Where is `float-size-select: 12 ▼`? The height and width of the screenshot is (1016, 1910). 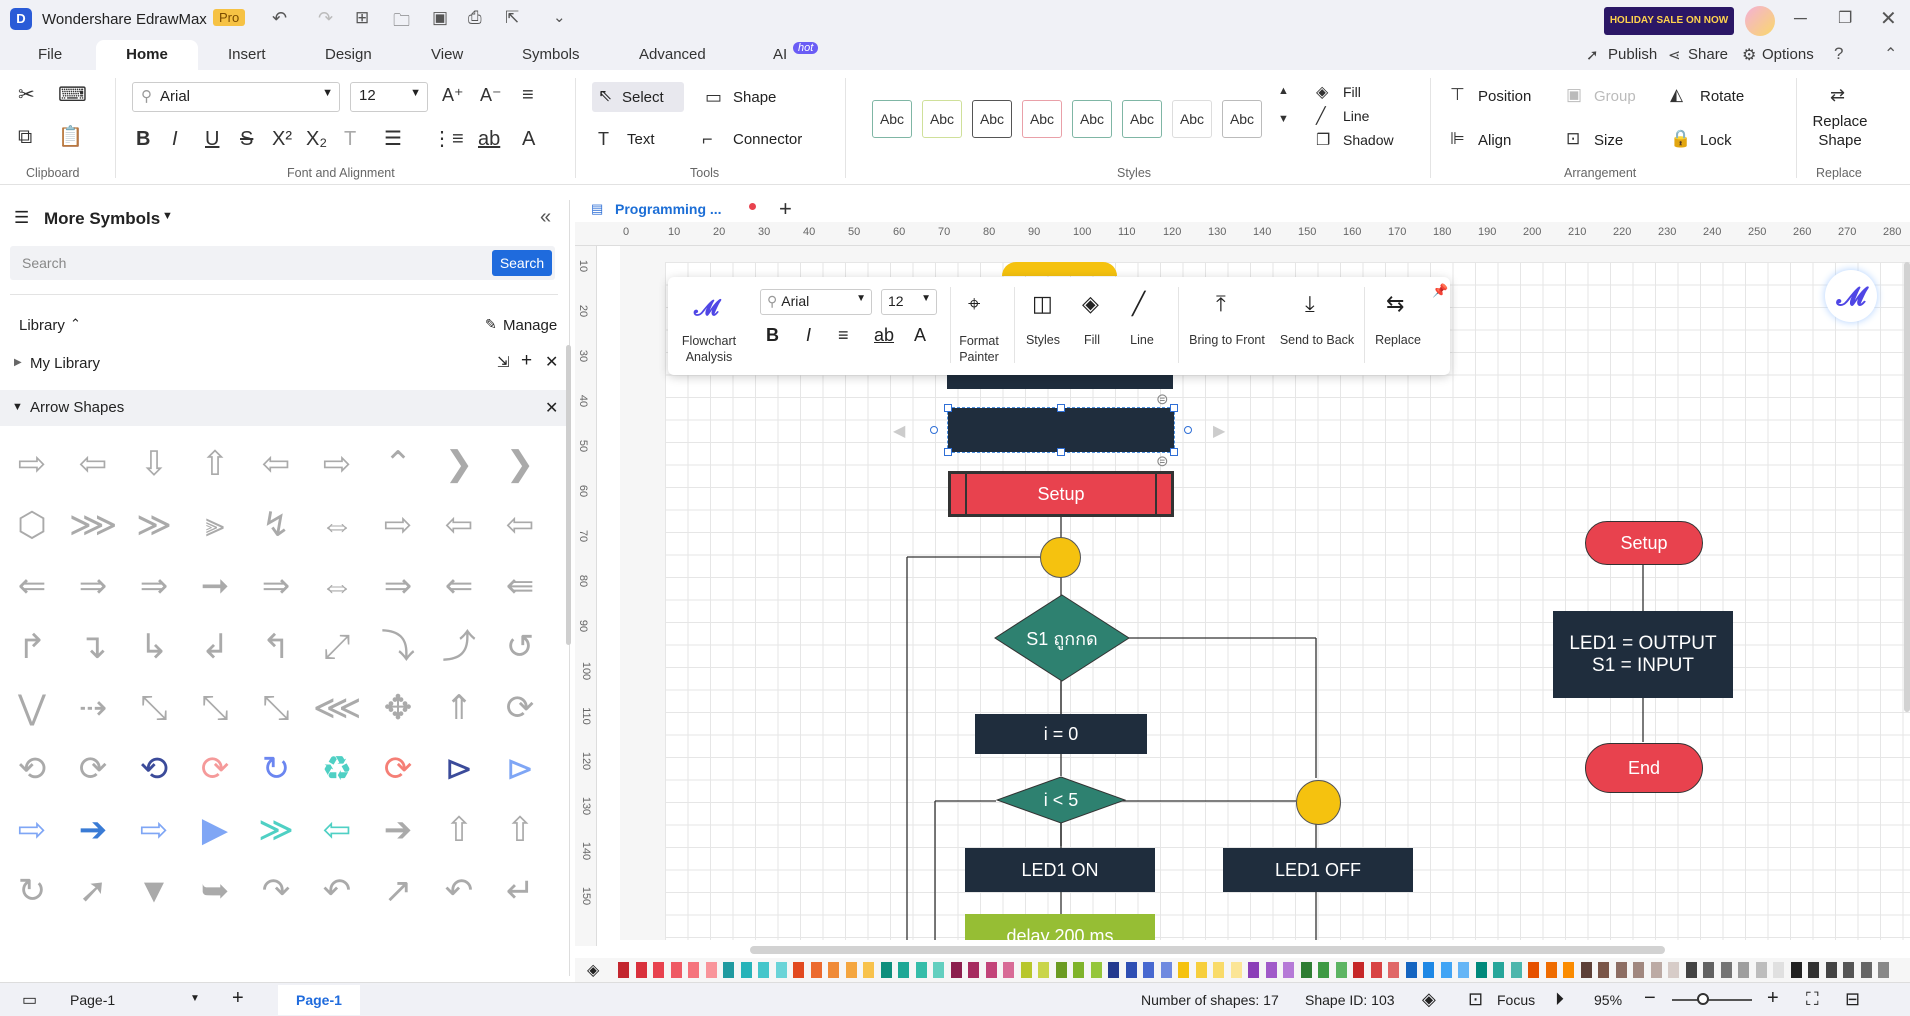 float-size-select: 12 ▼ is located at coordinates (909, 302).